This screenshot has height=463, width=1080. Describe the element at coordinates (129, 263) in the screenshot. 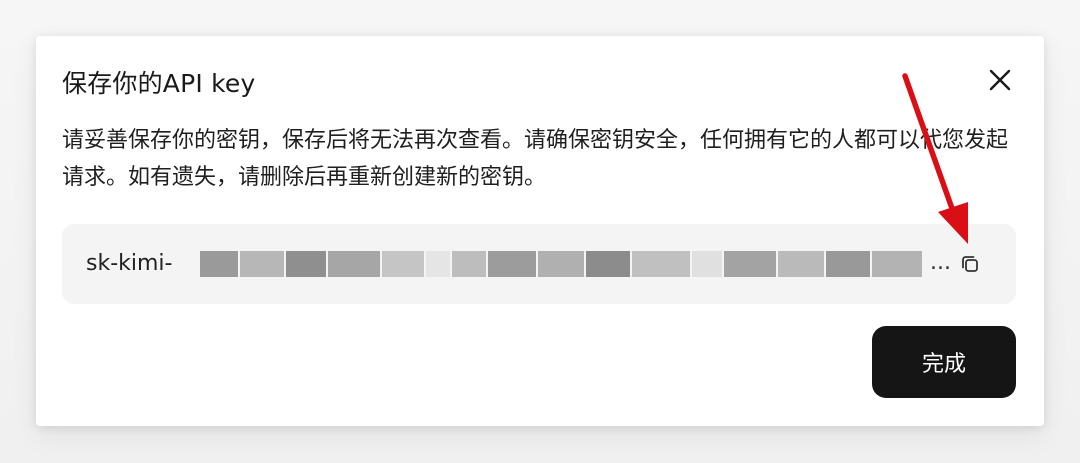

I see `api-key-prefix: sk-kimi-` at that location.